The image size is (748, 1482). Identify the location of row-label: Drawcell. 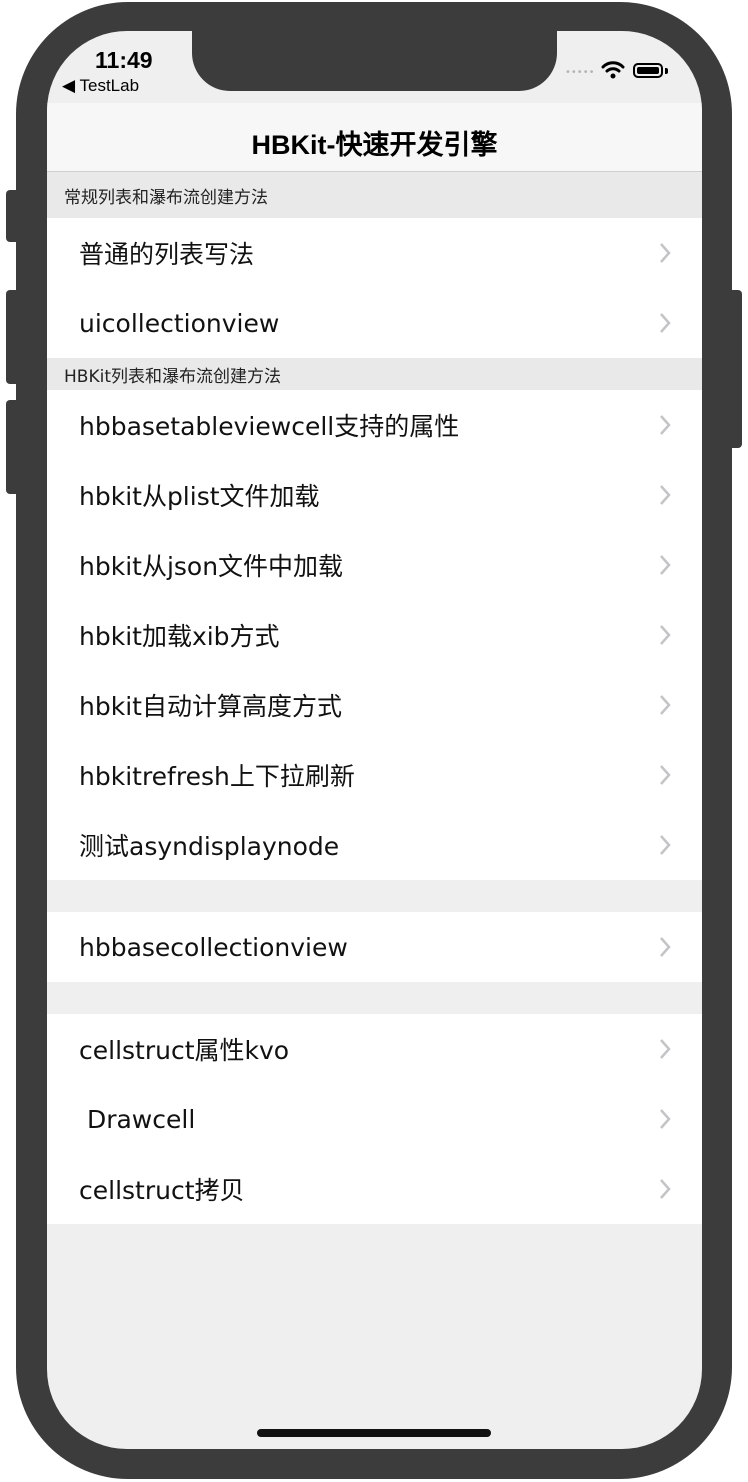
(137, 1119).